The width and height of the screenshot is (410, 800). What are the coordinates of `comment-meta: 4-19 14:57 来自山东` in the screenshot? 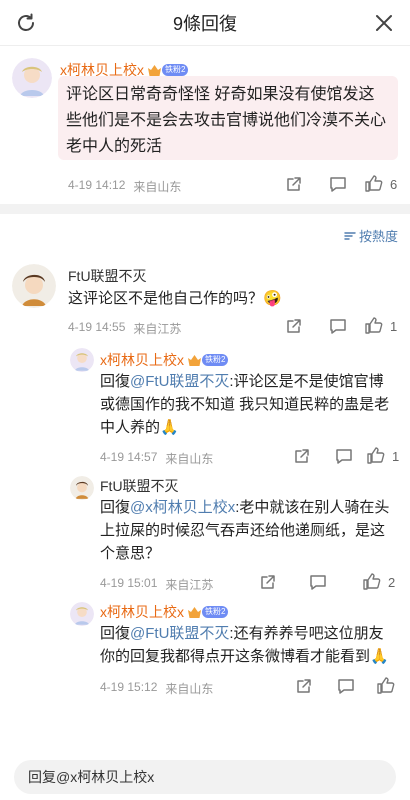 It's located at (156, 458).